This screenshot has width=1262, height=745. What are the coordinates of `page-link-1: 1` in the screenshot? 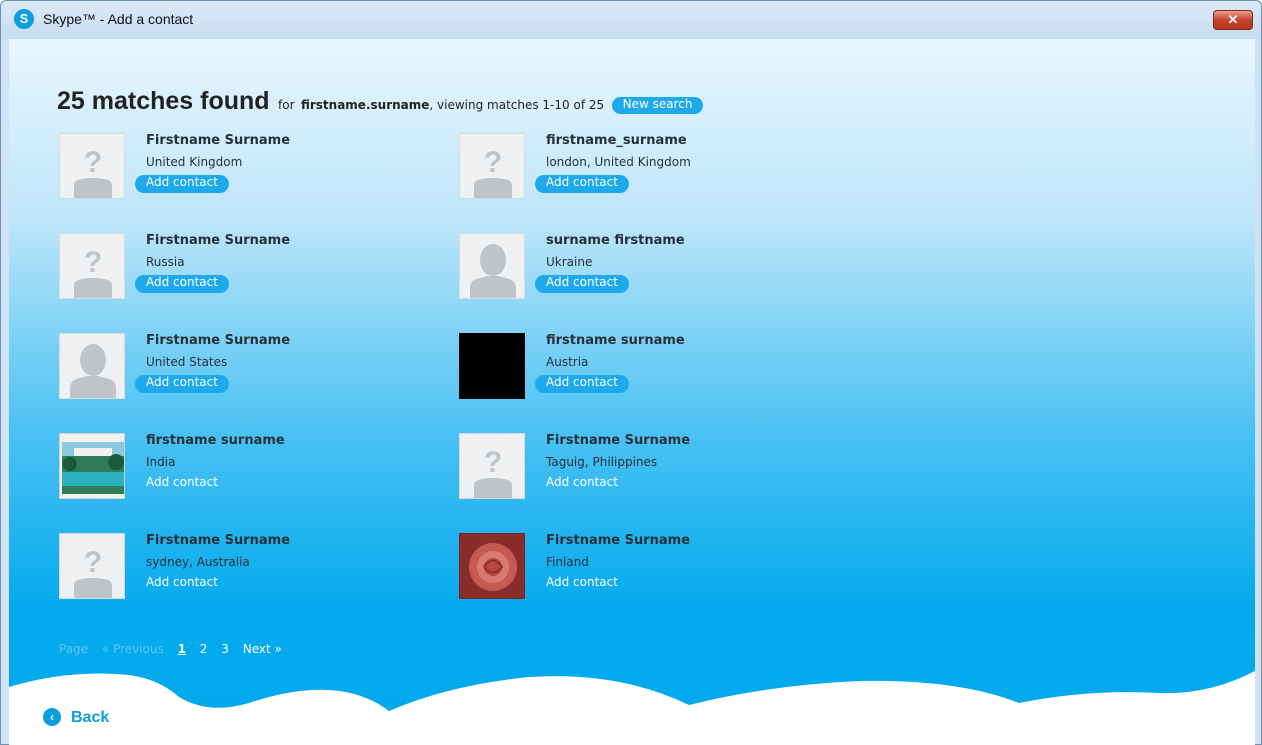 It's located at (182, 649).